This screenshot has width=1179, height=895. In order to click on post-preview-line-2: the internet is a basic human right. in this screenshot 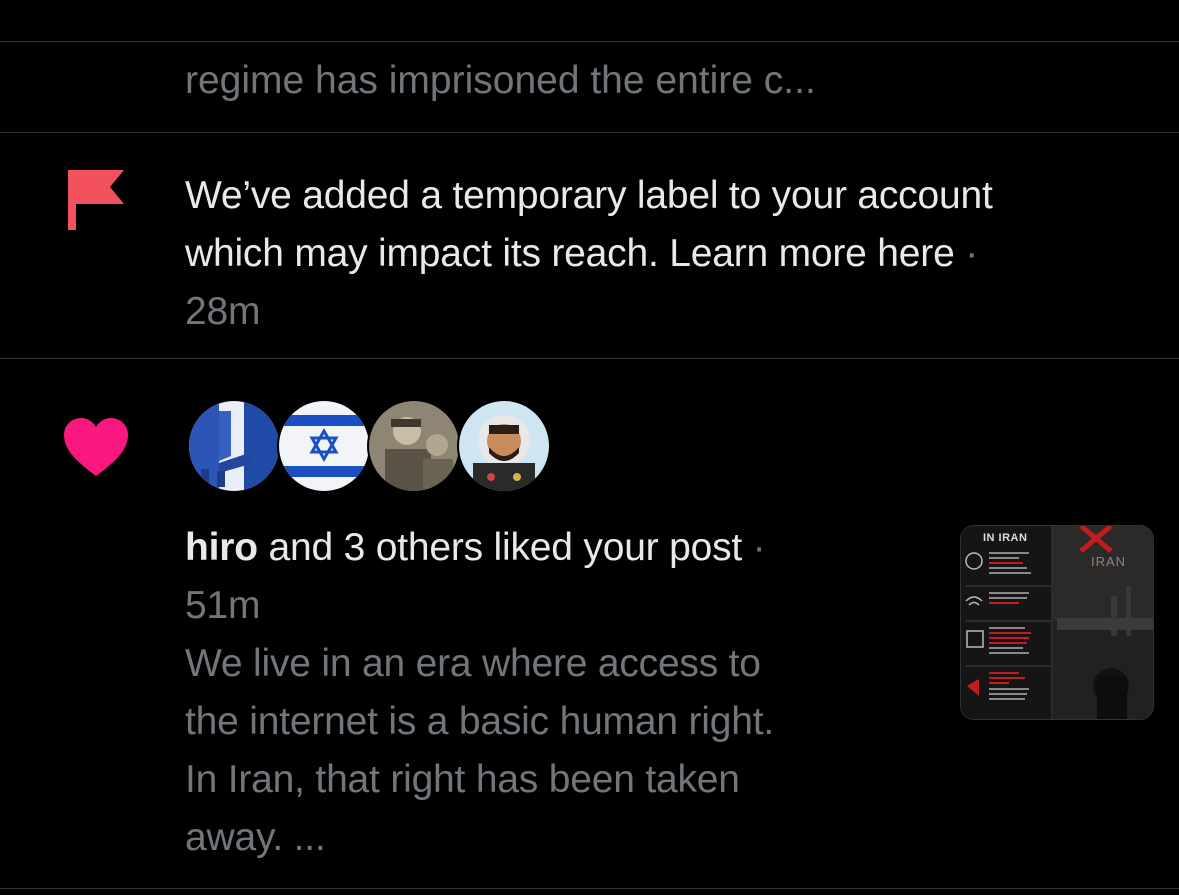, I will do `click(479, 721)`.